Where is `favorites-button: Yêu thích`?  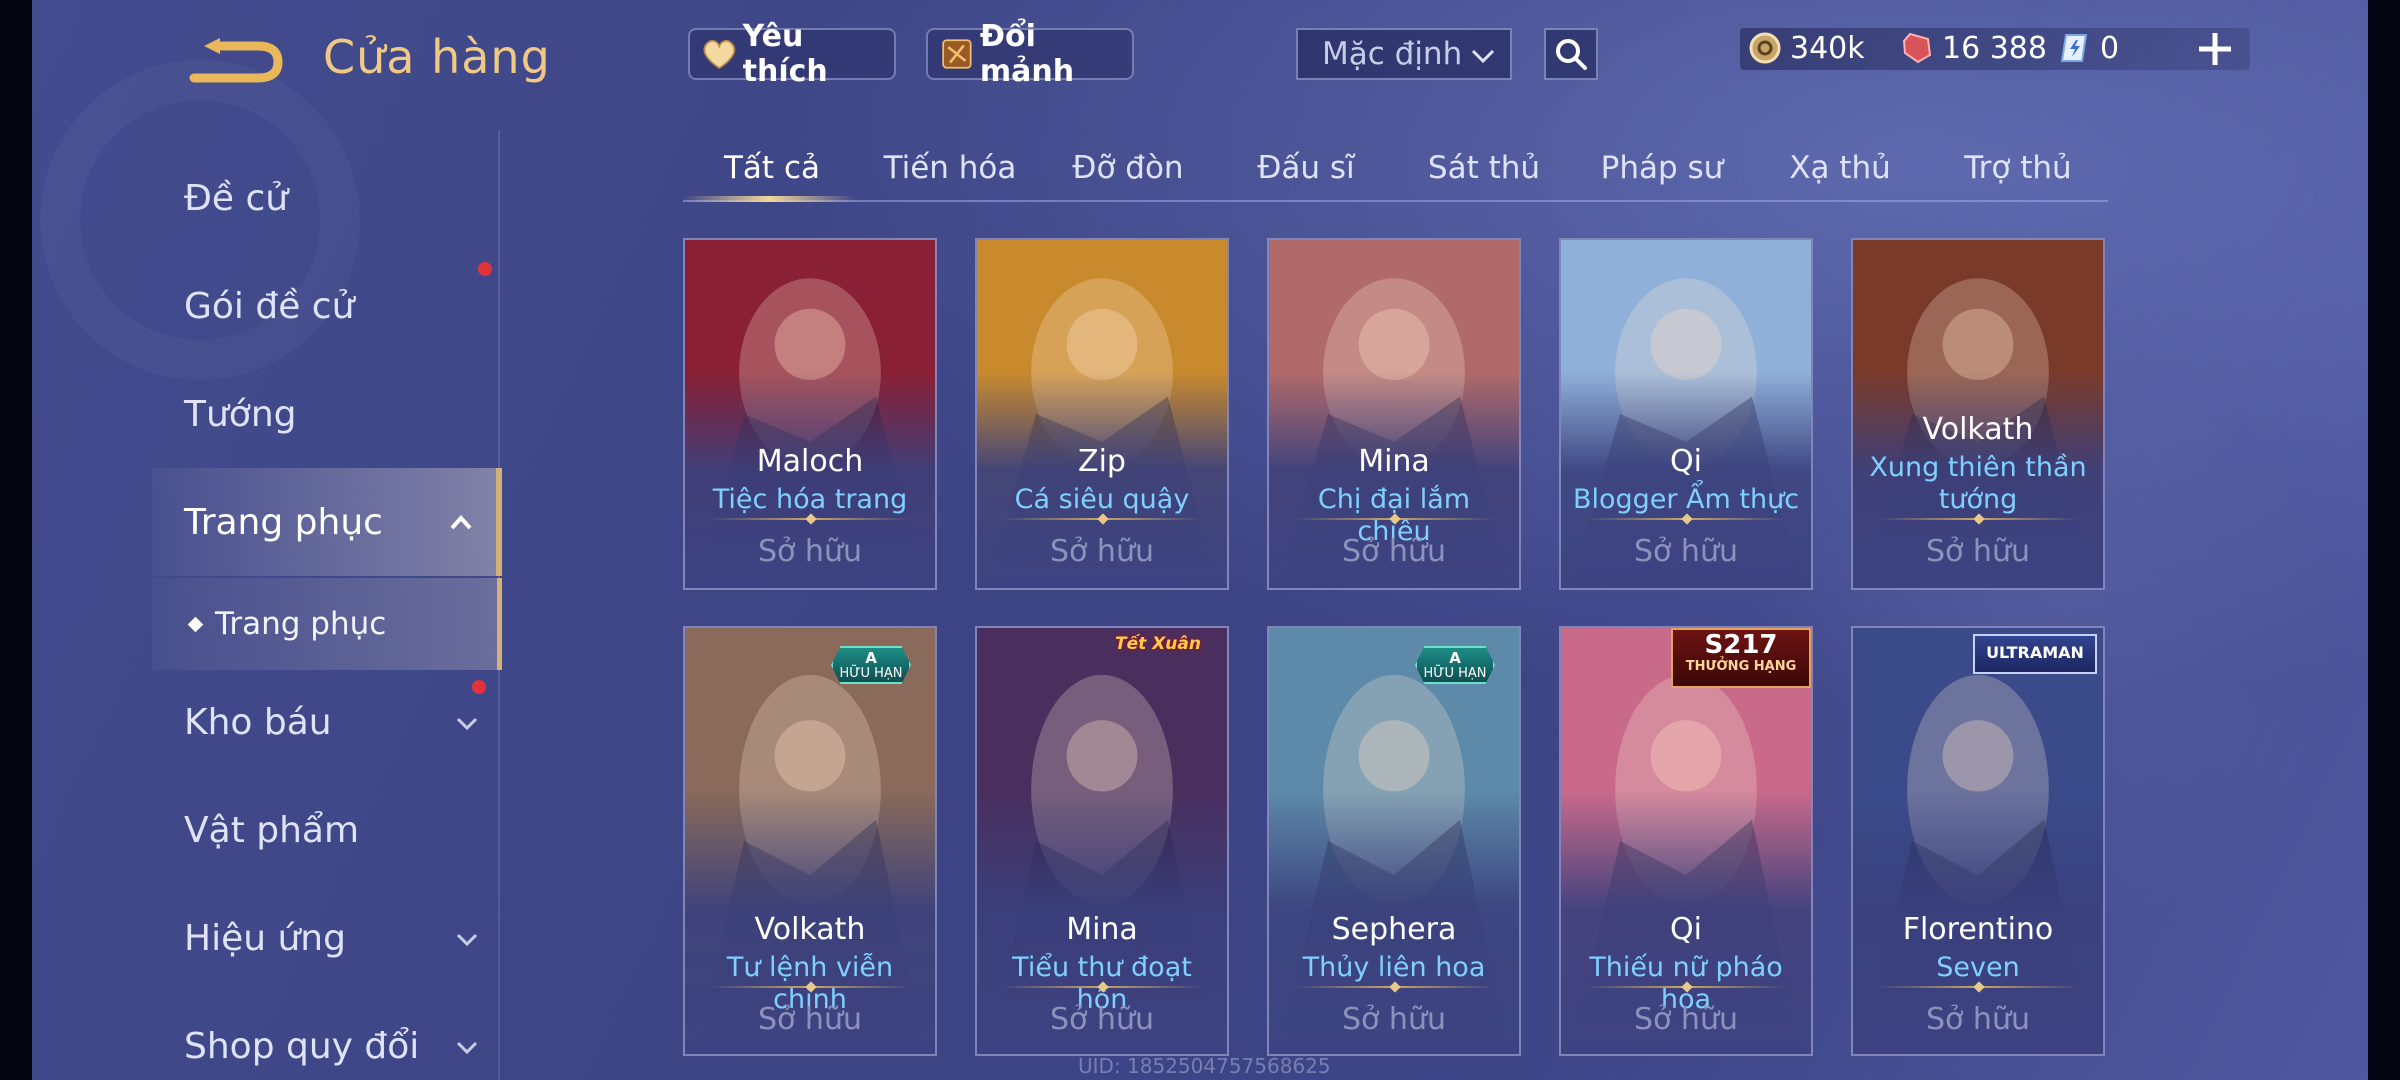 favorites-button: Yêu thích is located at coordinates (792, 54).